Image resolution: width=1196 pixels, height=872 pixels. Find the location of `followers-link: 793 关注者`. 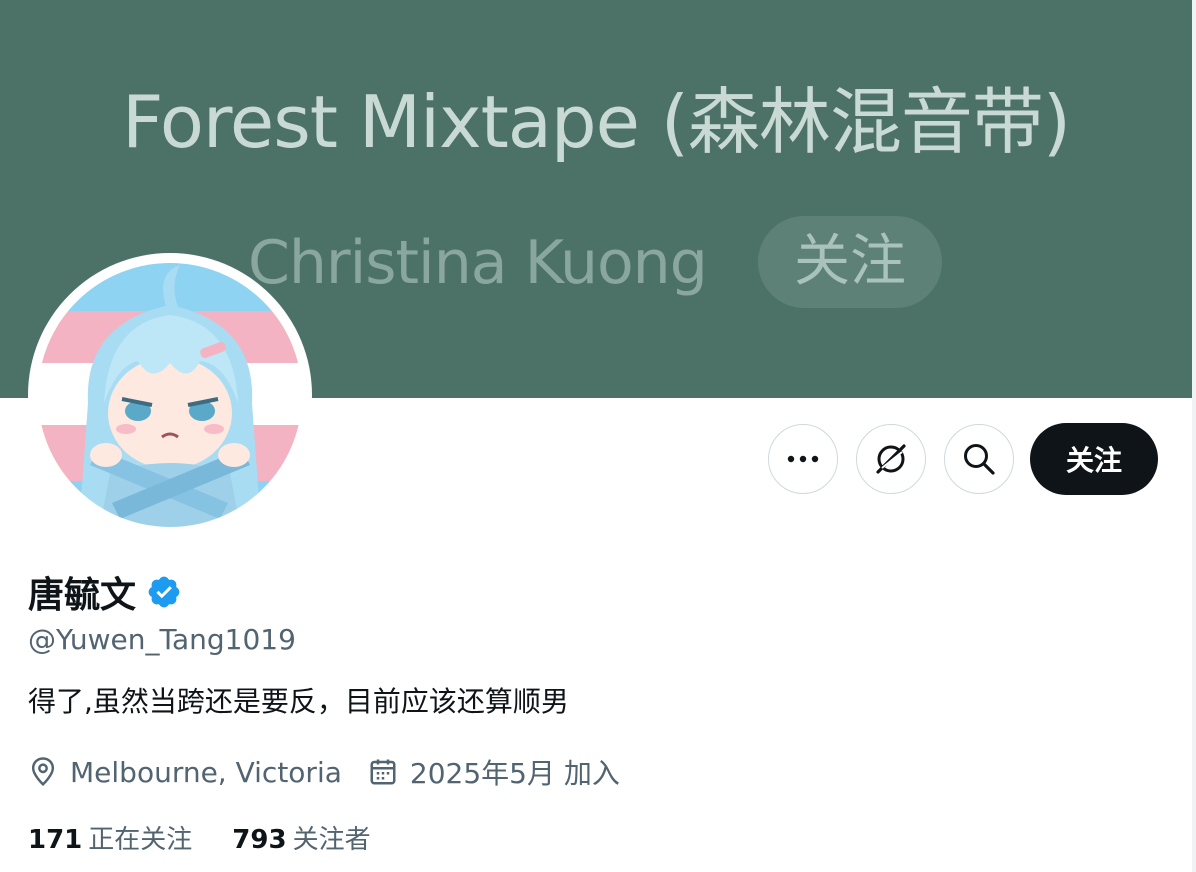

followers-link: 793 关注者 is located at coordinates (301, 837).